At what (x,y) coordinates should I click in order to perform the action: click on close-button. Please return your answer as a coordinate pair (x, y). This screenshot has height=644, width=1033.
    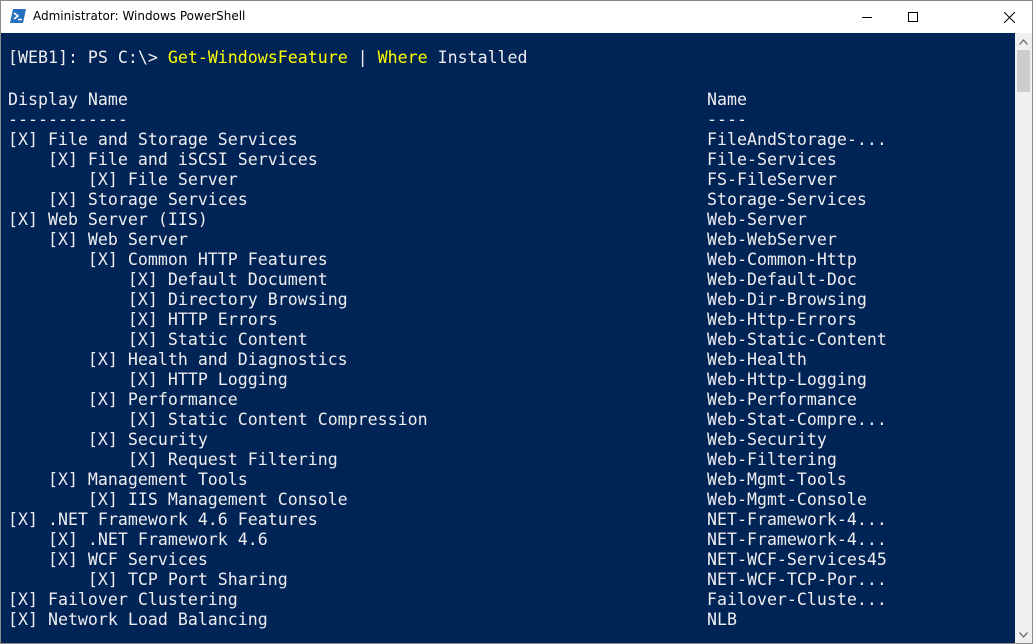
    Looking at the image, I should click on (1009, 17).